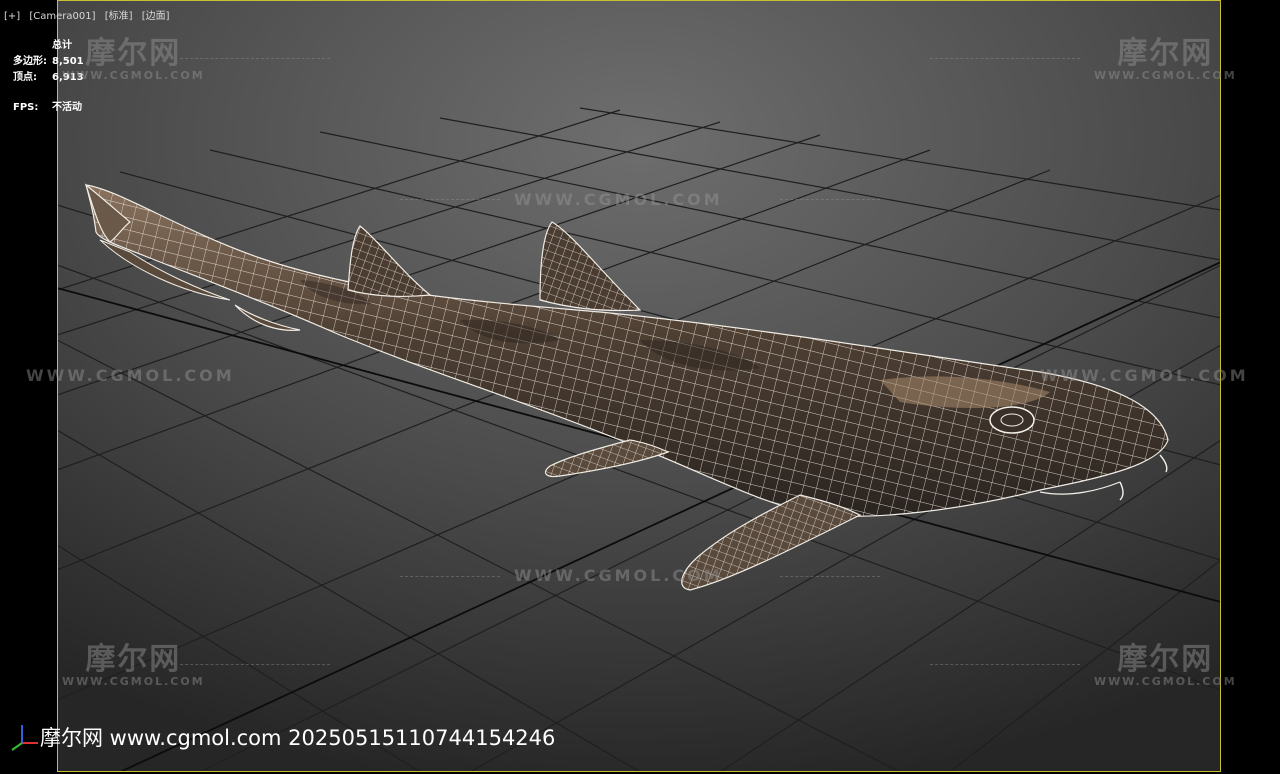  Describe the element at coordinates (62, 45) in the screenshot. I see `stats-total-label: 总计` at that location.